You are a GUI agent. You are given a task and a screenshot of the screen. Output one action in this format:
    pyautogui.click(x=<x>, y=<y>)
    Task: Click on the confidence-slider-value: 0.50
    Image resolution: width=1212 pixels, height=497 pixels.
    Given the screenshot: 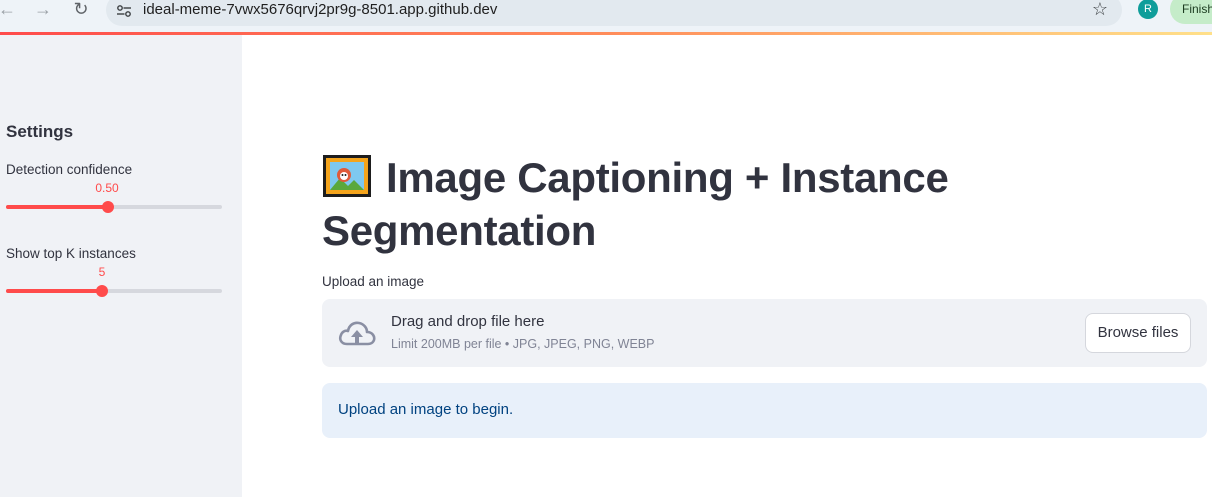 What is the action you would take?
    pyautogui.click(x=107, y=188)
    